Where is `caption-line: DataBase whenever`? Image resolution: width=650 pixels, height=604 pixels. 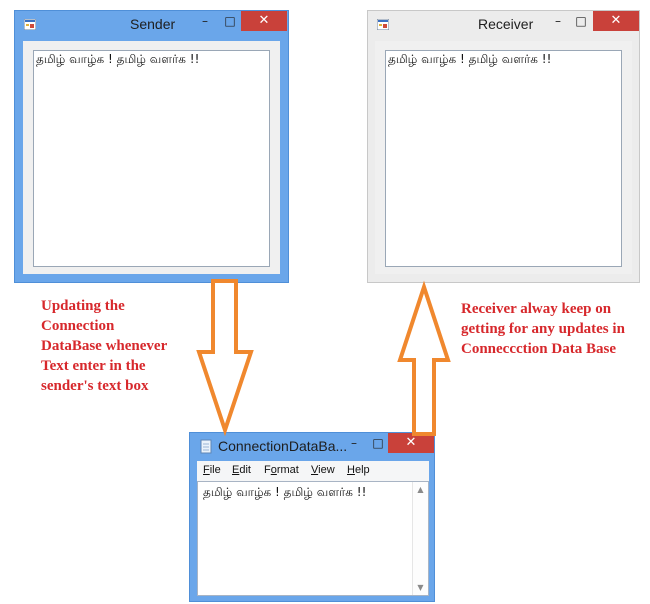
caption-line: DataBase whenever is located at coordinates (104, 346).